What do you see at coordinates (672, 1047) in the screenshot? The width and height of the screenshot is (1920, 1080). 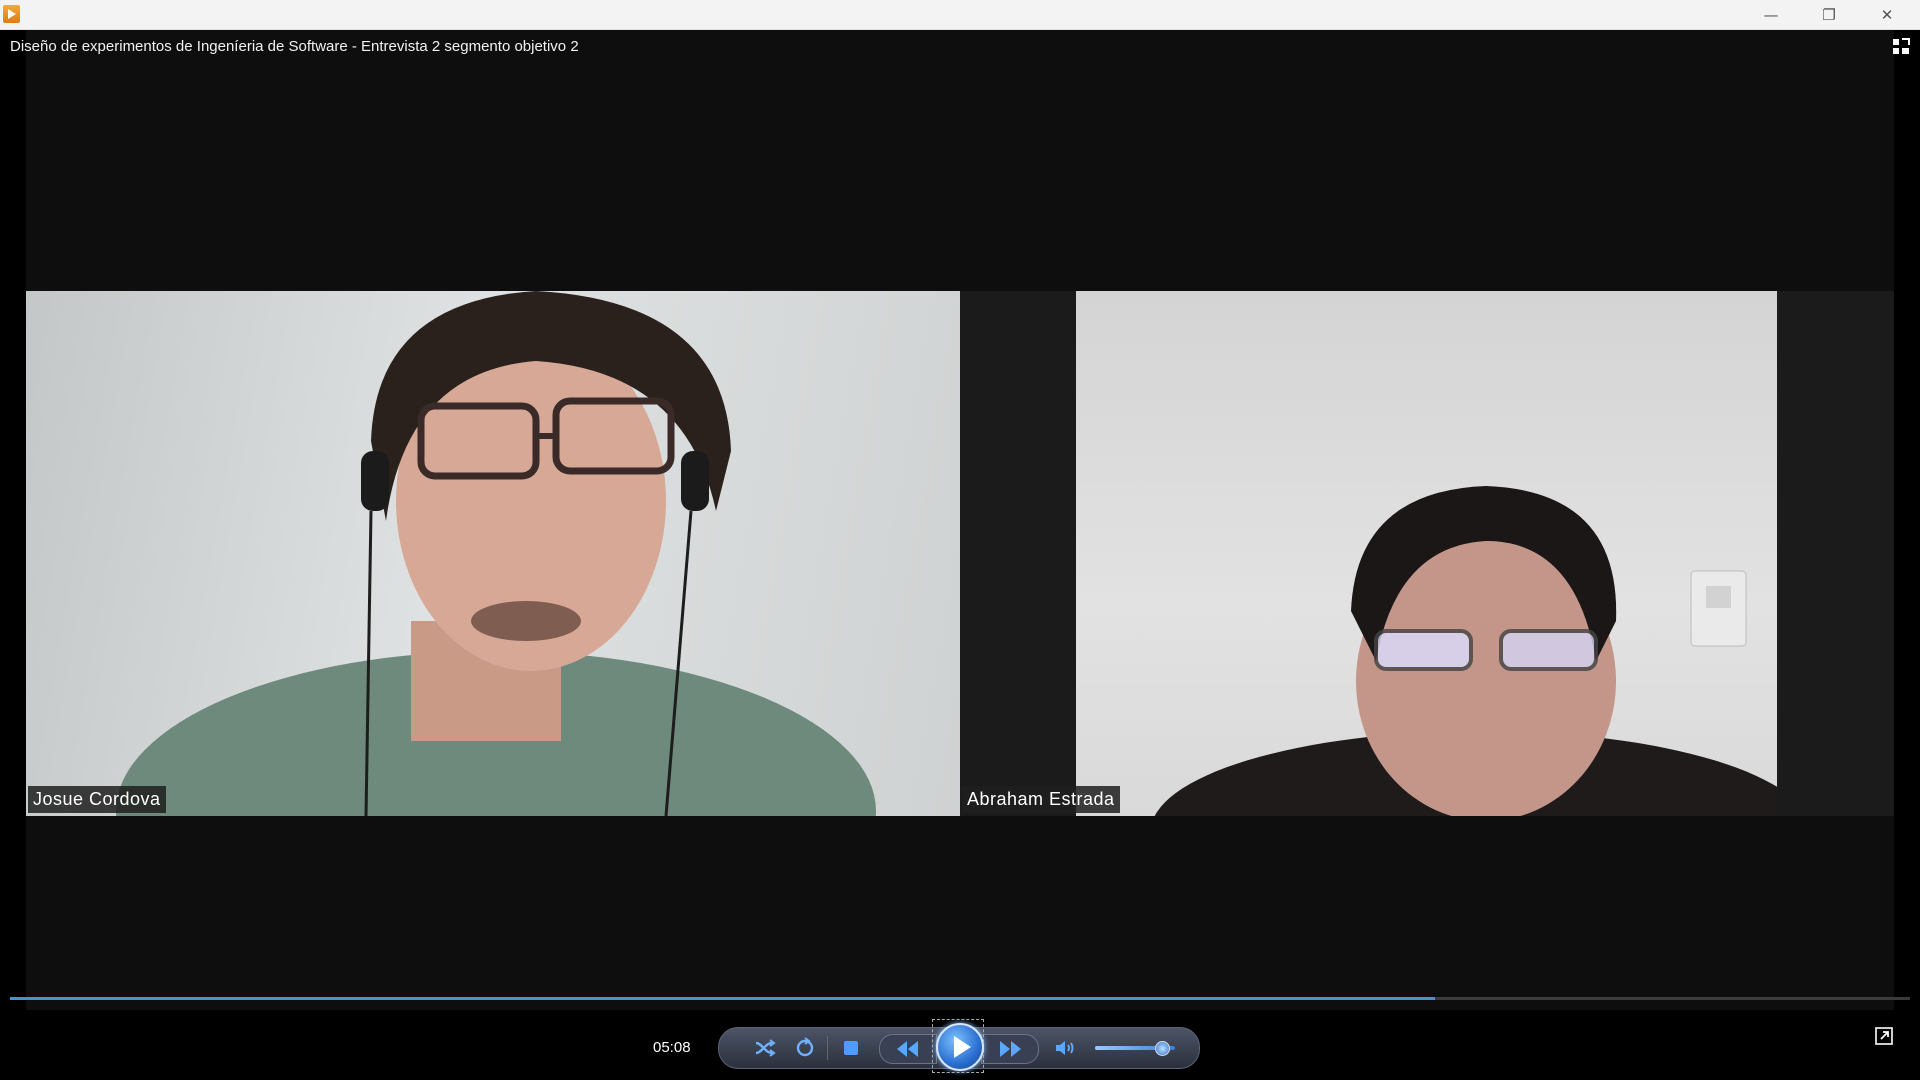 I see `current-time: 05:08` at bounding box center [672, 1047].